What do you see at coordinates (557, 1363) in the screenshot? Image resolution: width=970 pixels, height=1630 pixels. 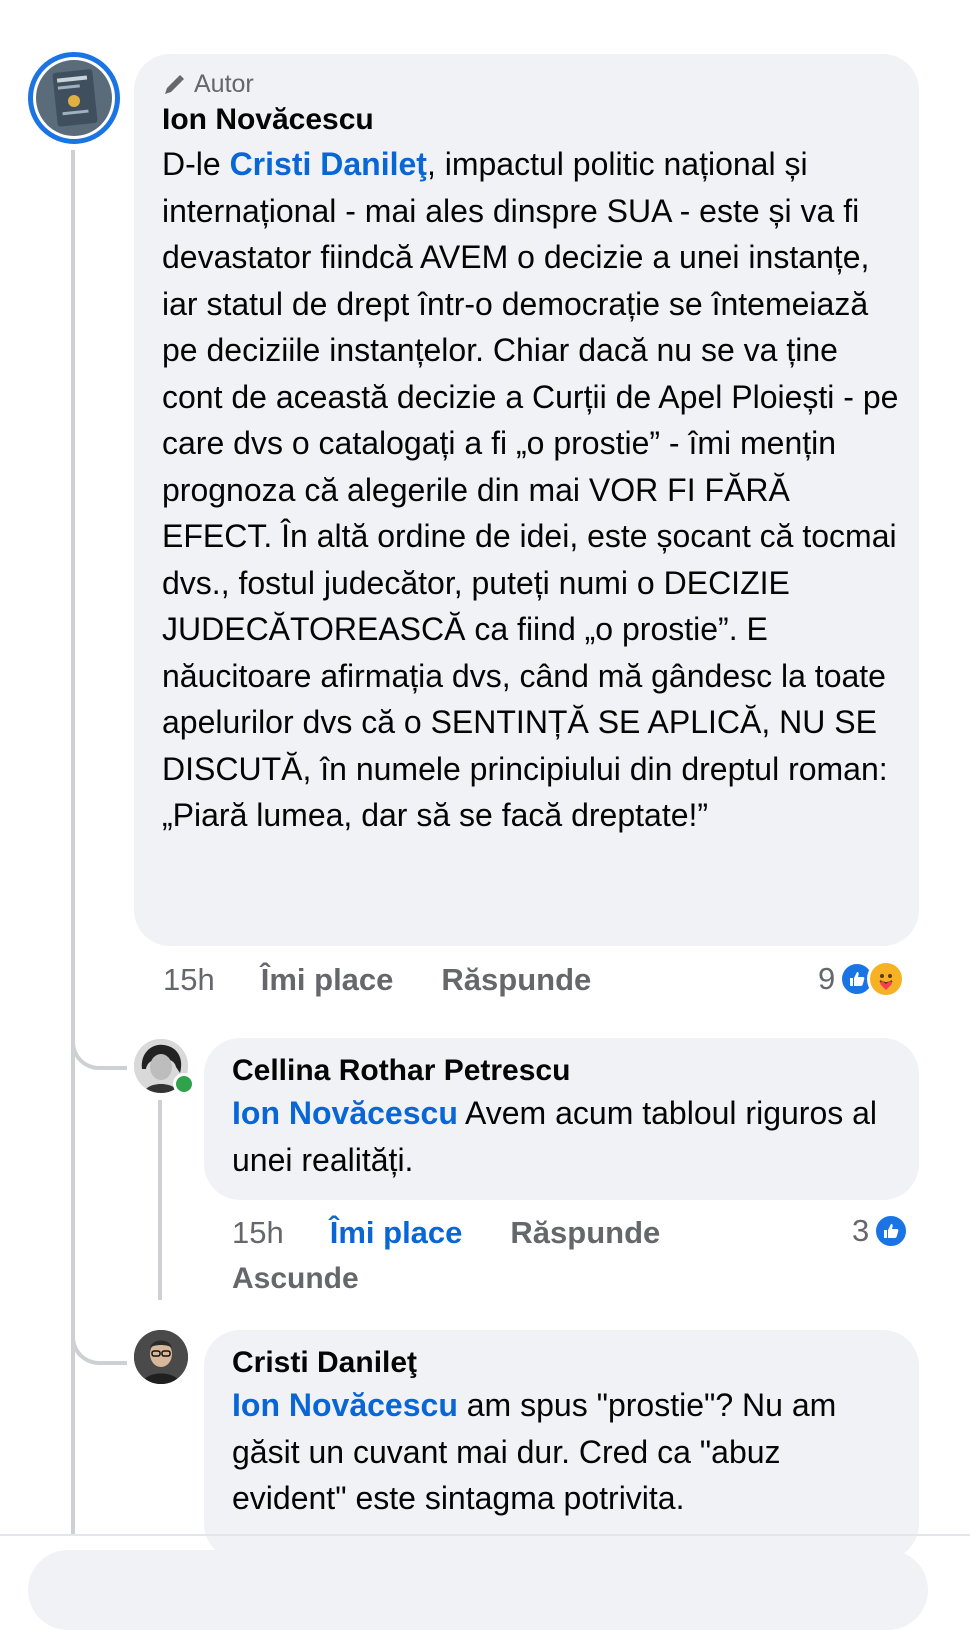 I see `reply2-author: Cristi Danileţ` at bounding box center [557, 1363].